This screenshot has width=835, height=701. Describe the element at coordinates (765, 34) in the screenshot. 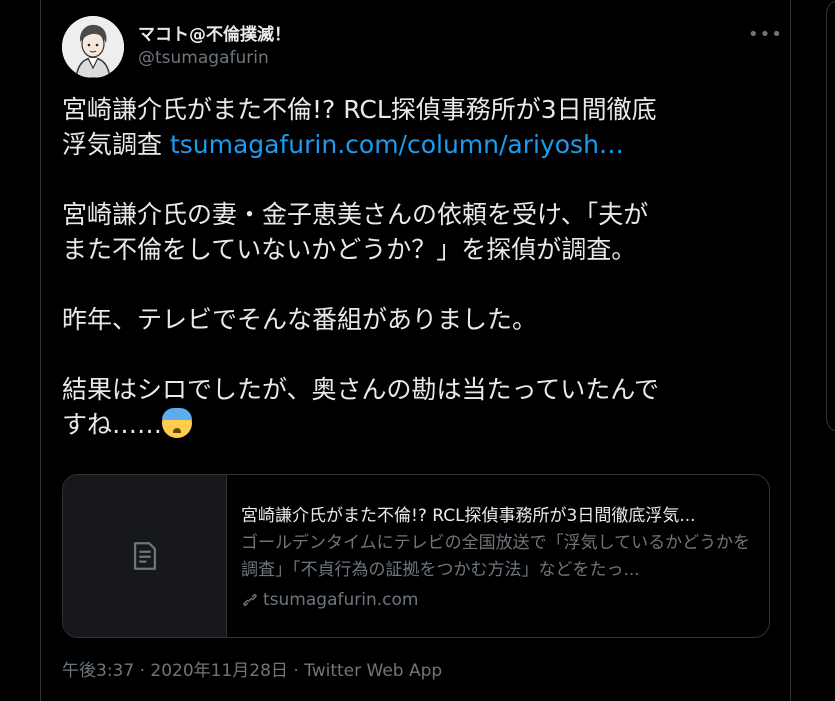

I see `more-horizontal-icon: •••` at that location.